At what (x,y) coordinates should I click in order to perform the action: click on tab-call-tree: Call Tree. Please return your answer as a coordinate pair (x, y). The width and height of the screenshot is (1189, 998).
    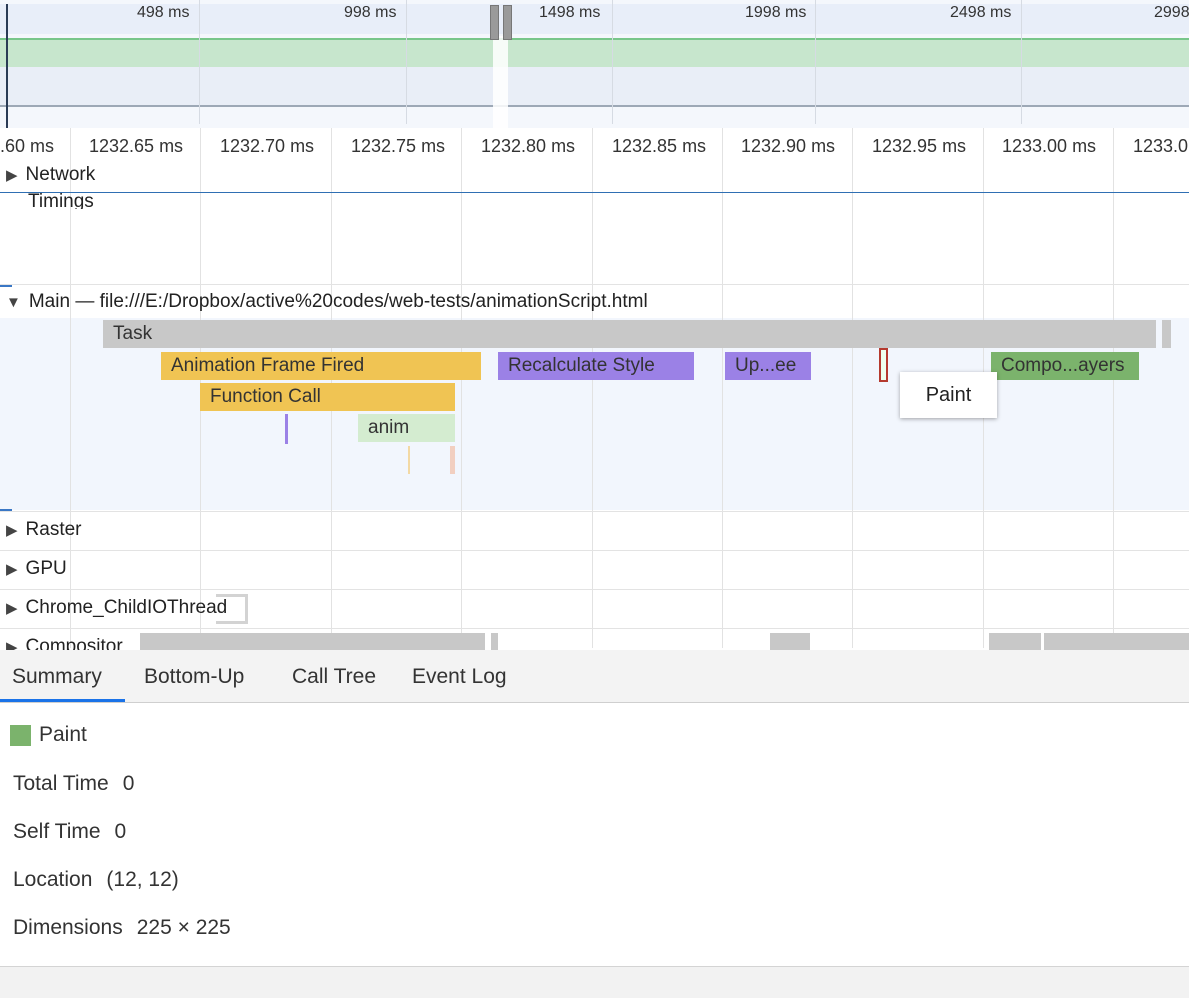
    Looking at the image, I should click on (334, 676).